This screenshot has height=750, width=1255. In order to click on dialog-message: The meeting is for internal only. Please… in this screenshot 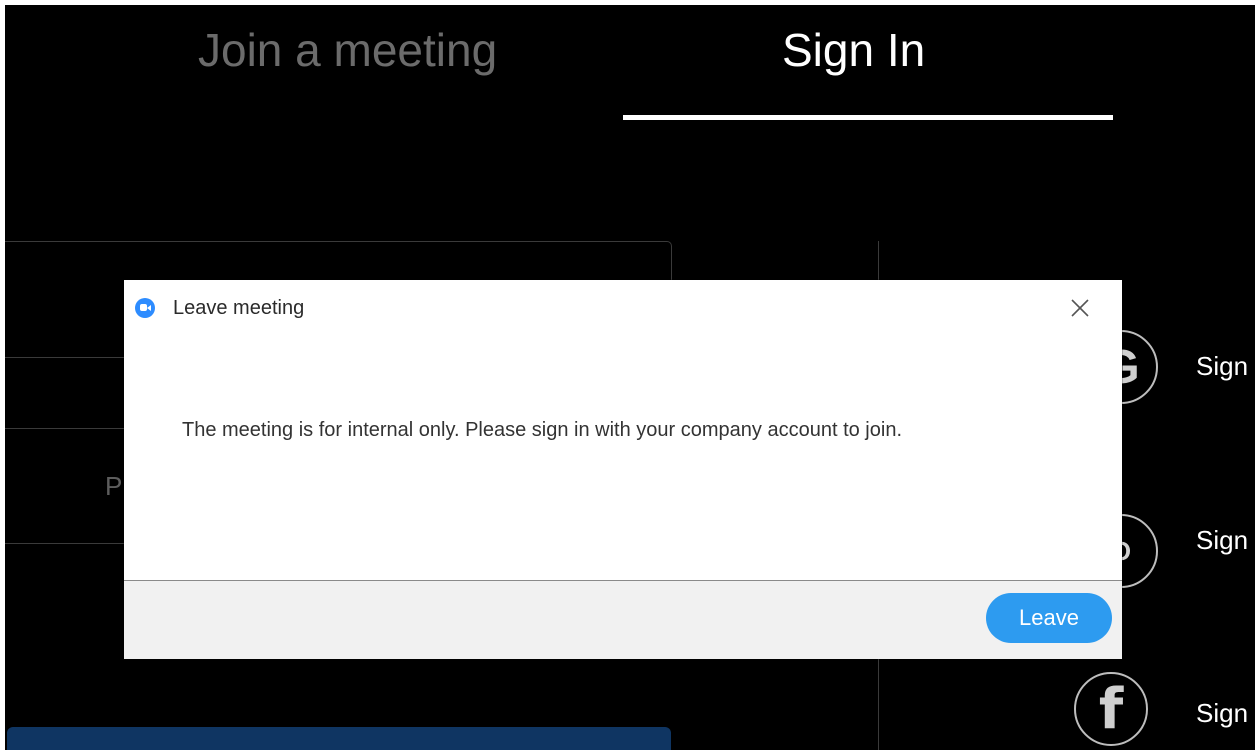, I will do `click(542, 430)`.